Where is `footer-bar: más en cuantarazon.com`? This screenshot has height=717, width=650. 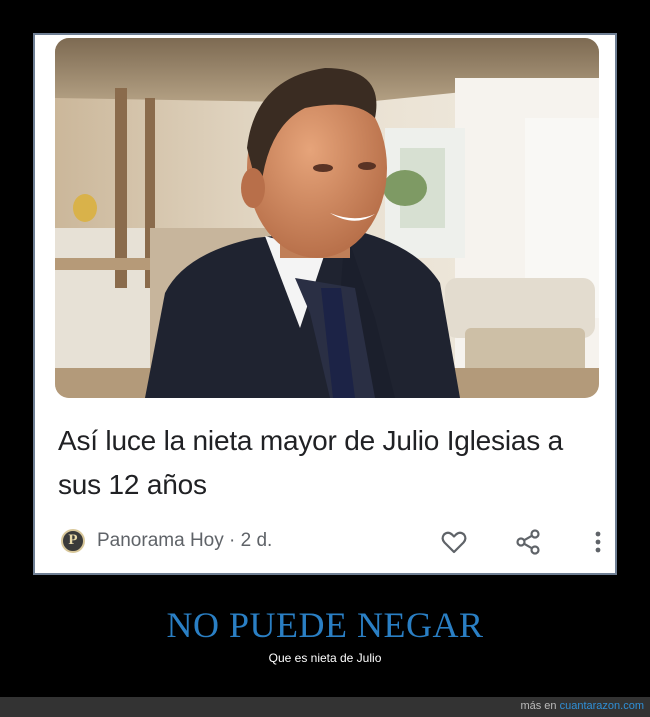
footer-bar: más en cuantarazon.com is located at coordinates (325, 707).